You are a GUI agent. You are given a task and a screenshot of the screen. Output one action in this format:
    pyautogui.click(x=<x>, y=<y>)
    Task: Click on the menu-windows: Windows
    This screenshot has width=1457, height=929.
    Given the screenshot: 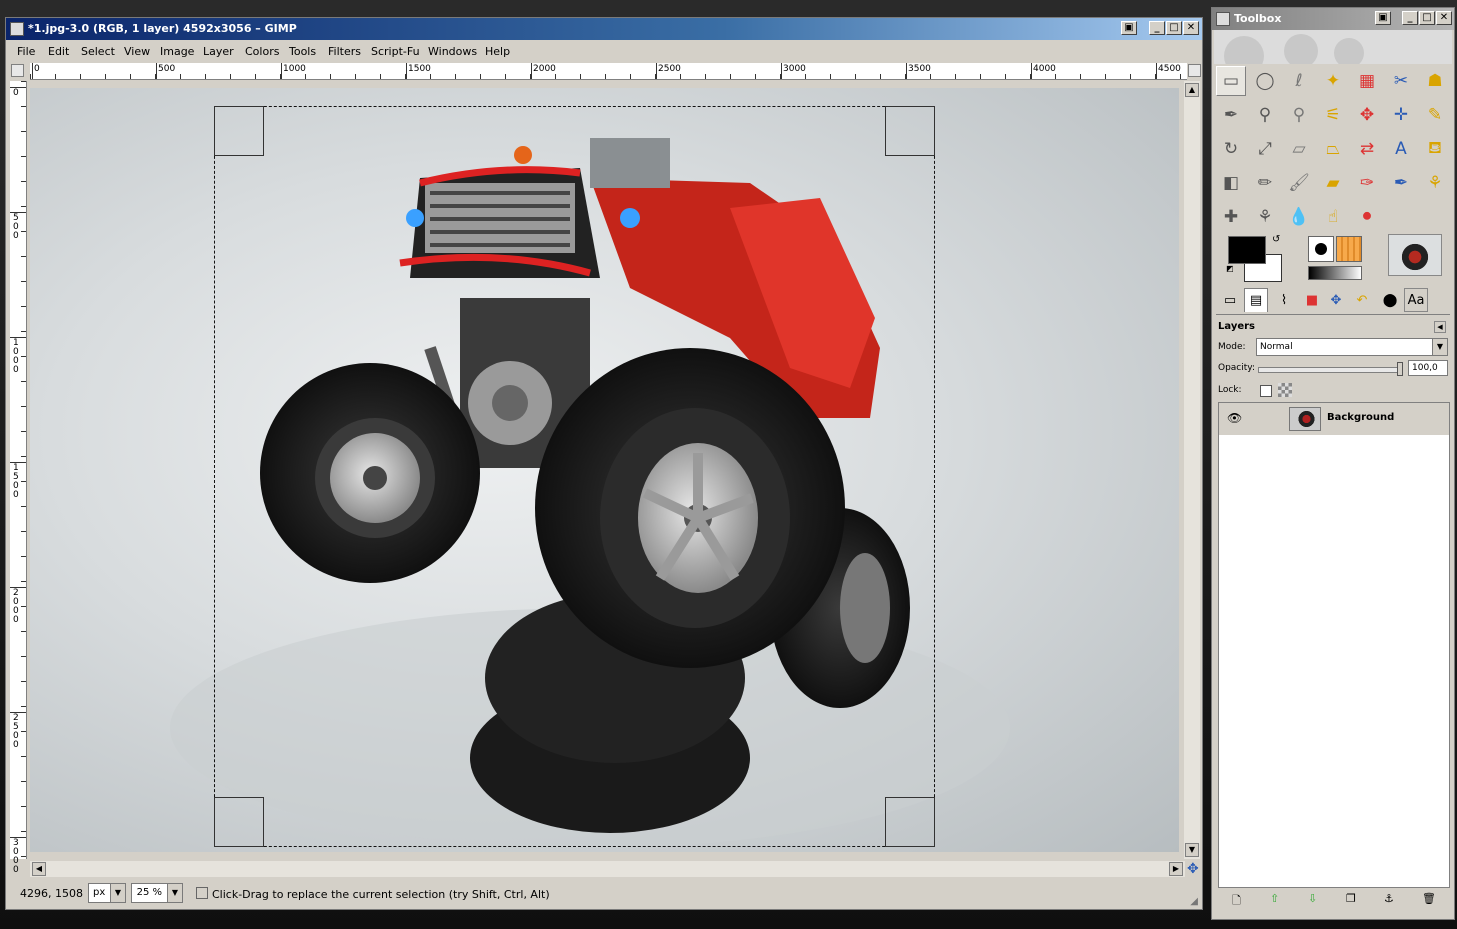 What is the action you would take?
    pyautogui.click(x=452, y=51)
    